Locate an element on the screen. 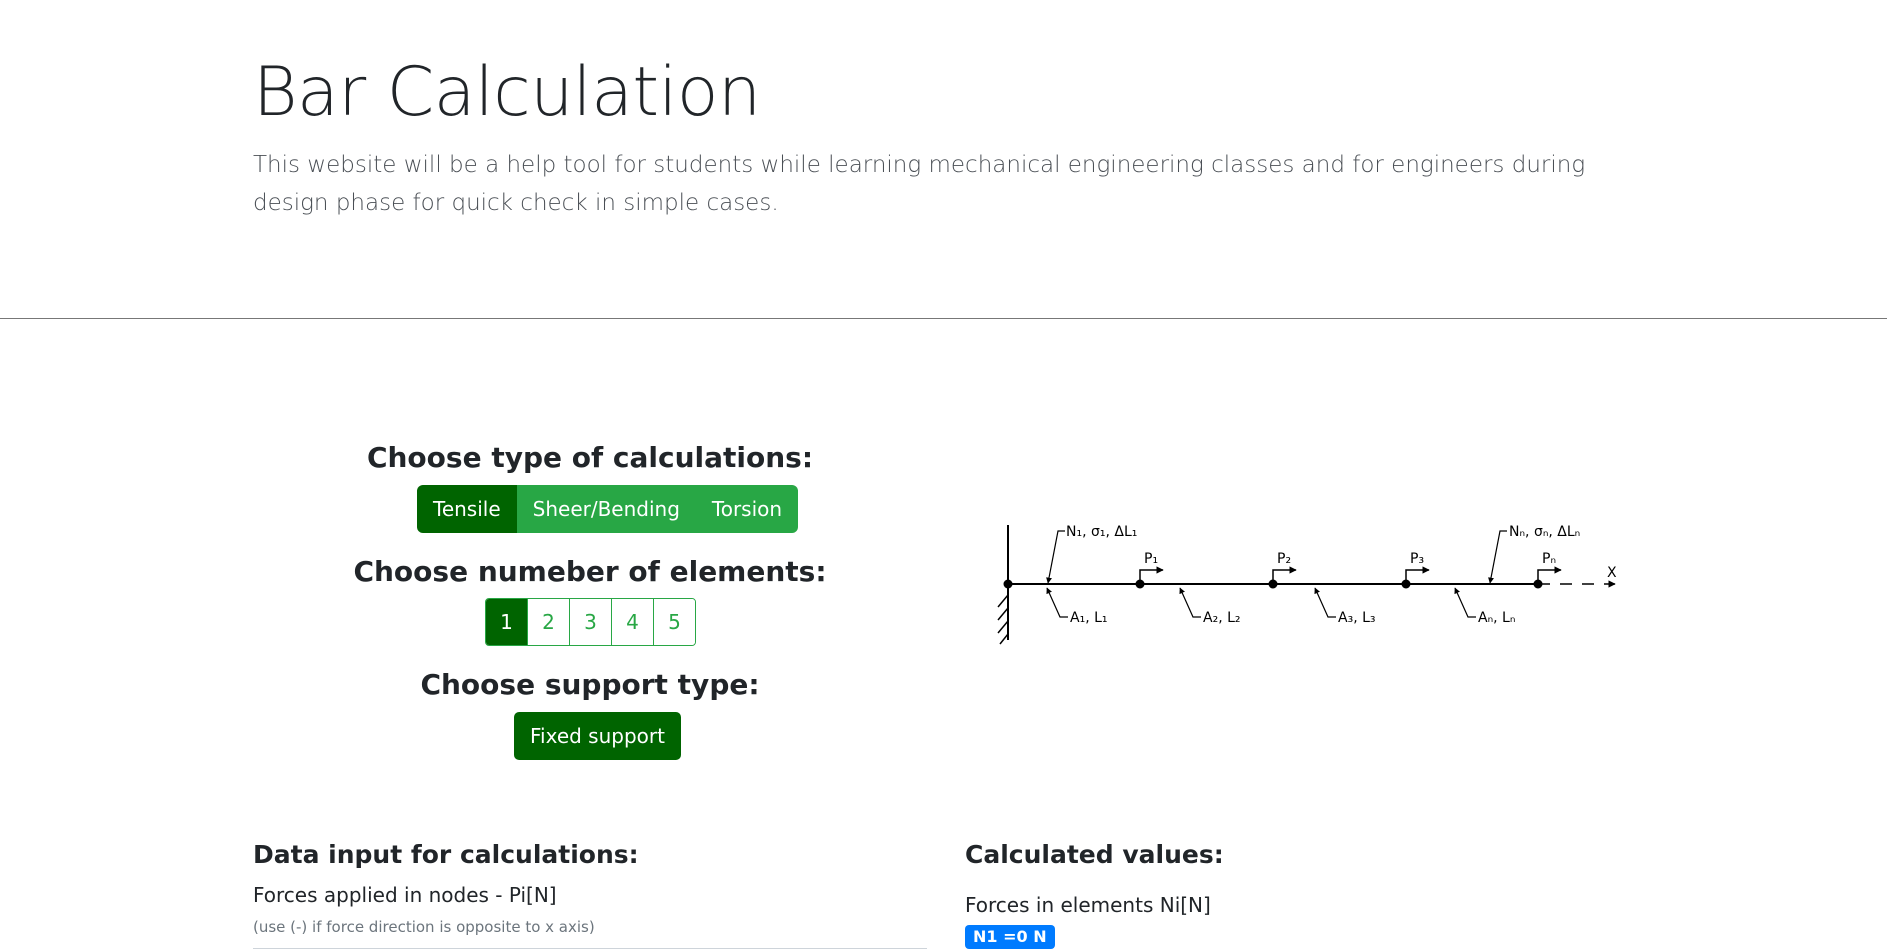 The image size is (1887, 951). leader-lines is located at coordinates (1276, 574).